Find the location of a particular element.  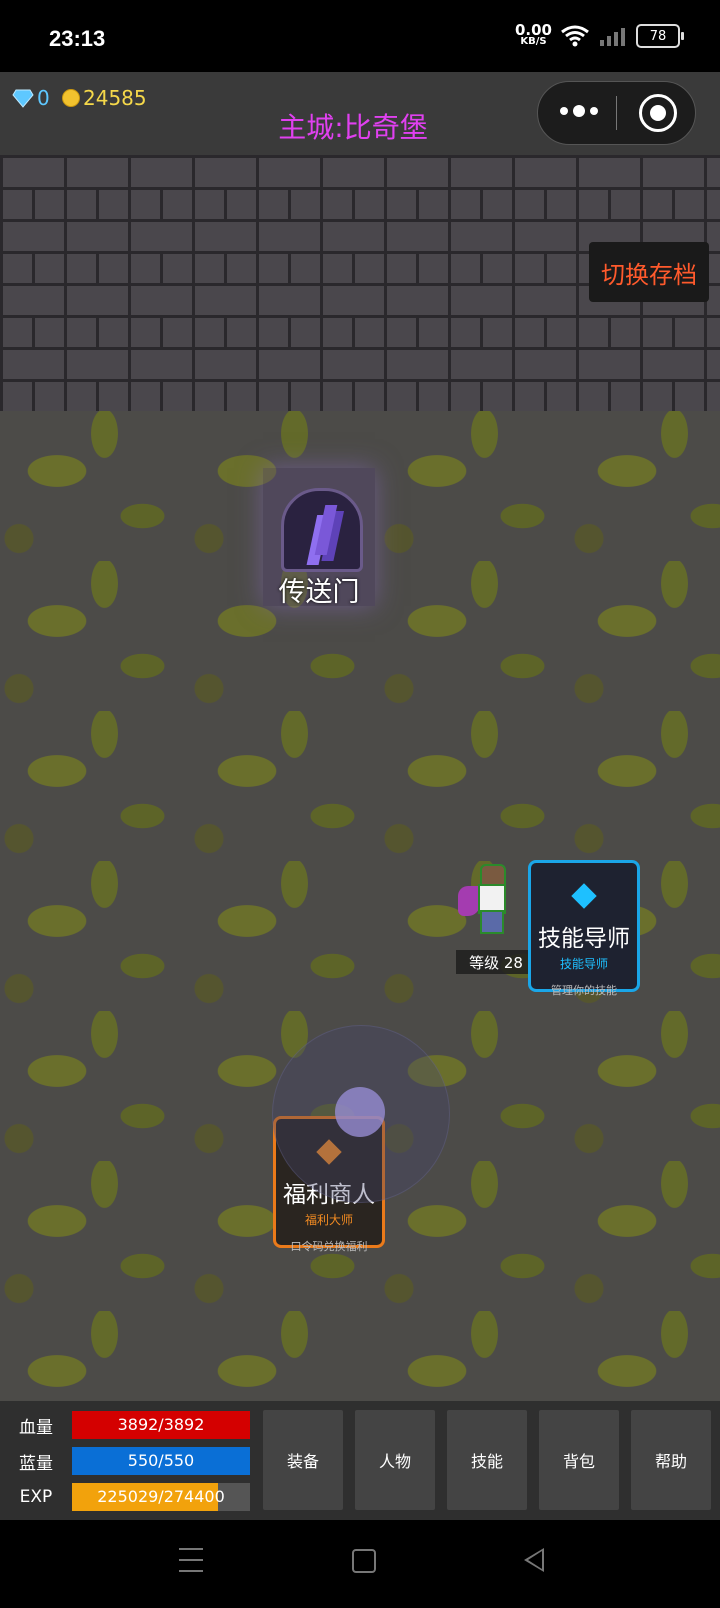

mini-program-capsule is located at coordinates (616, 113).